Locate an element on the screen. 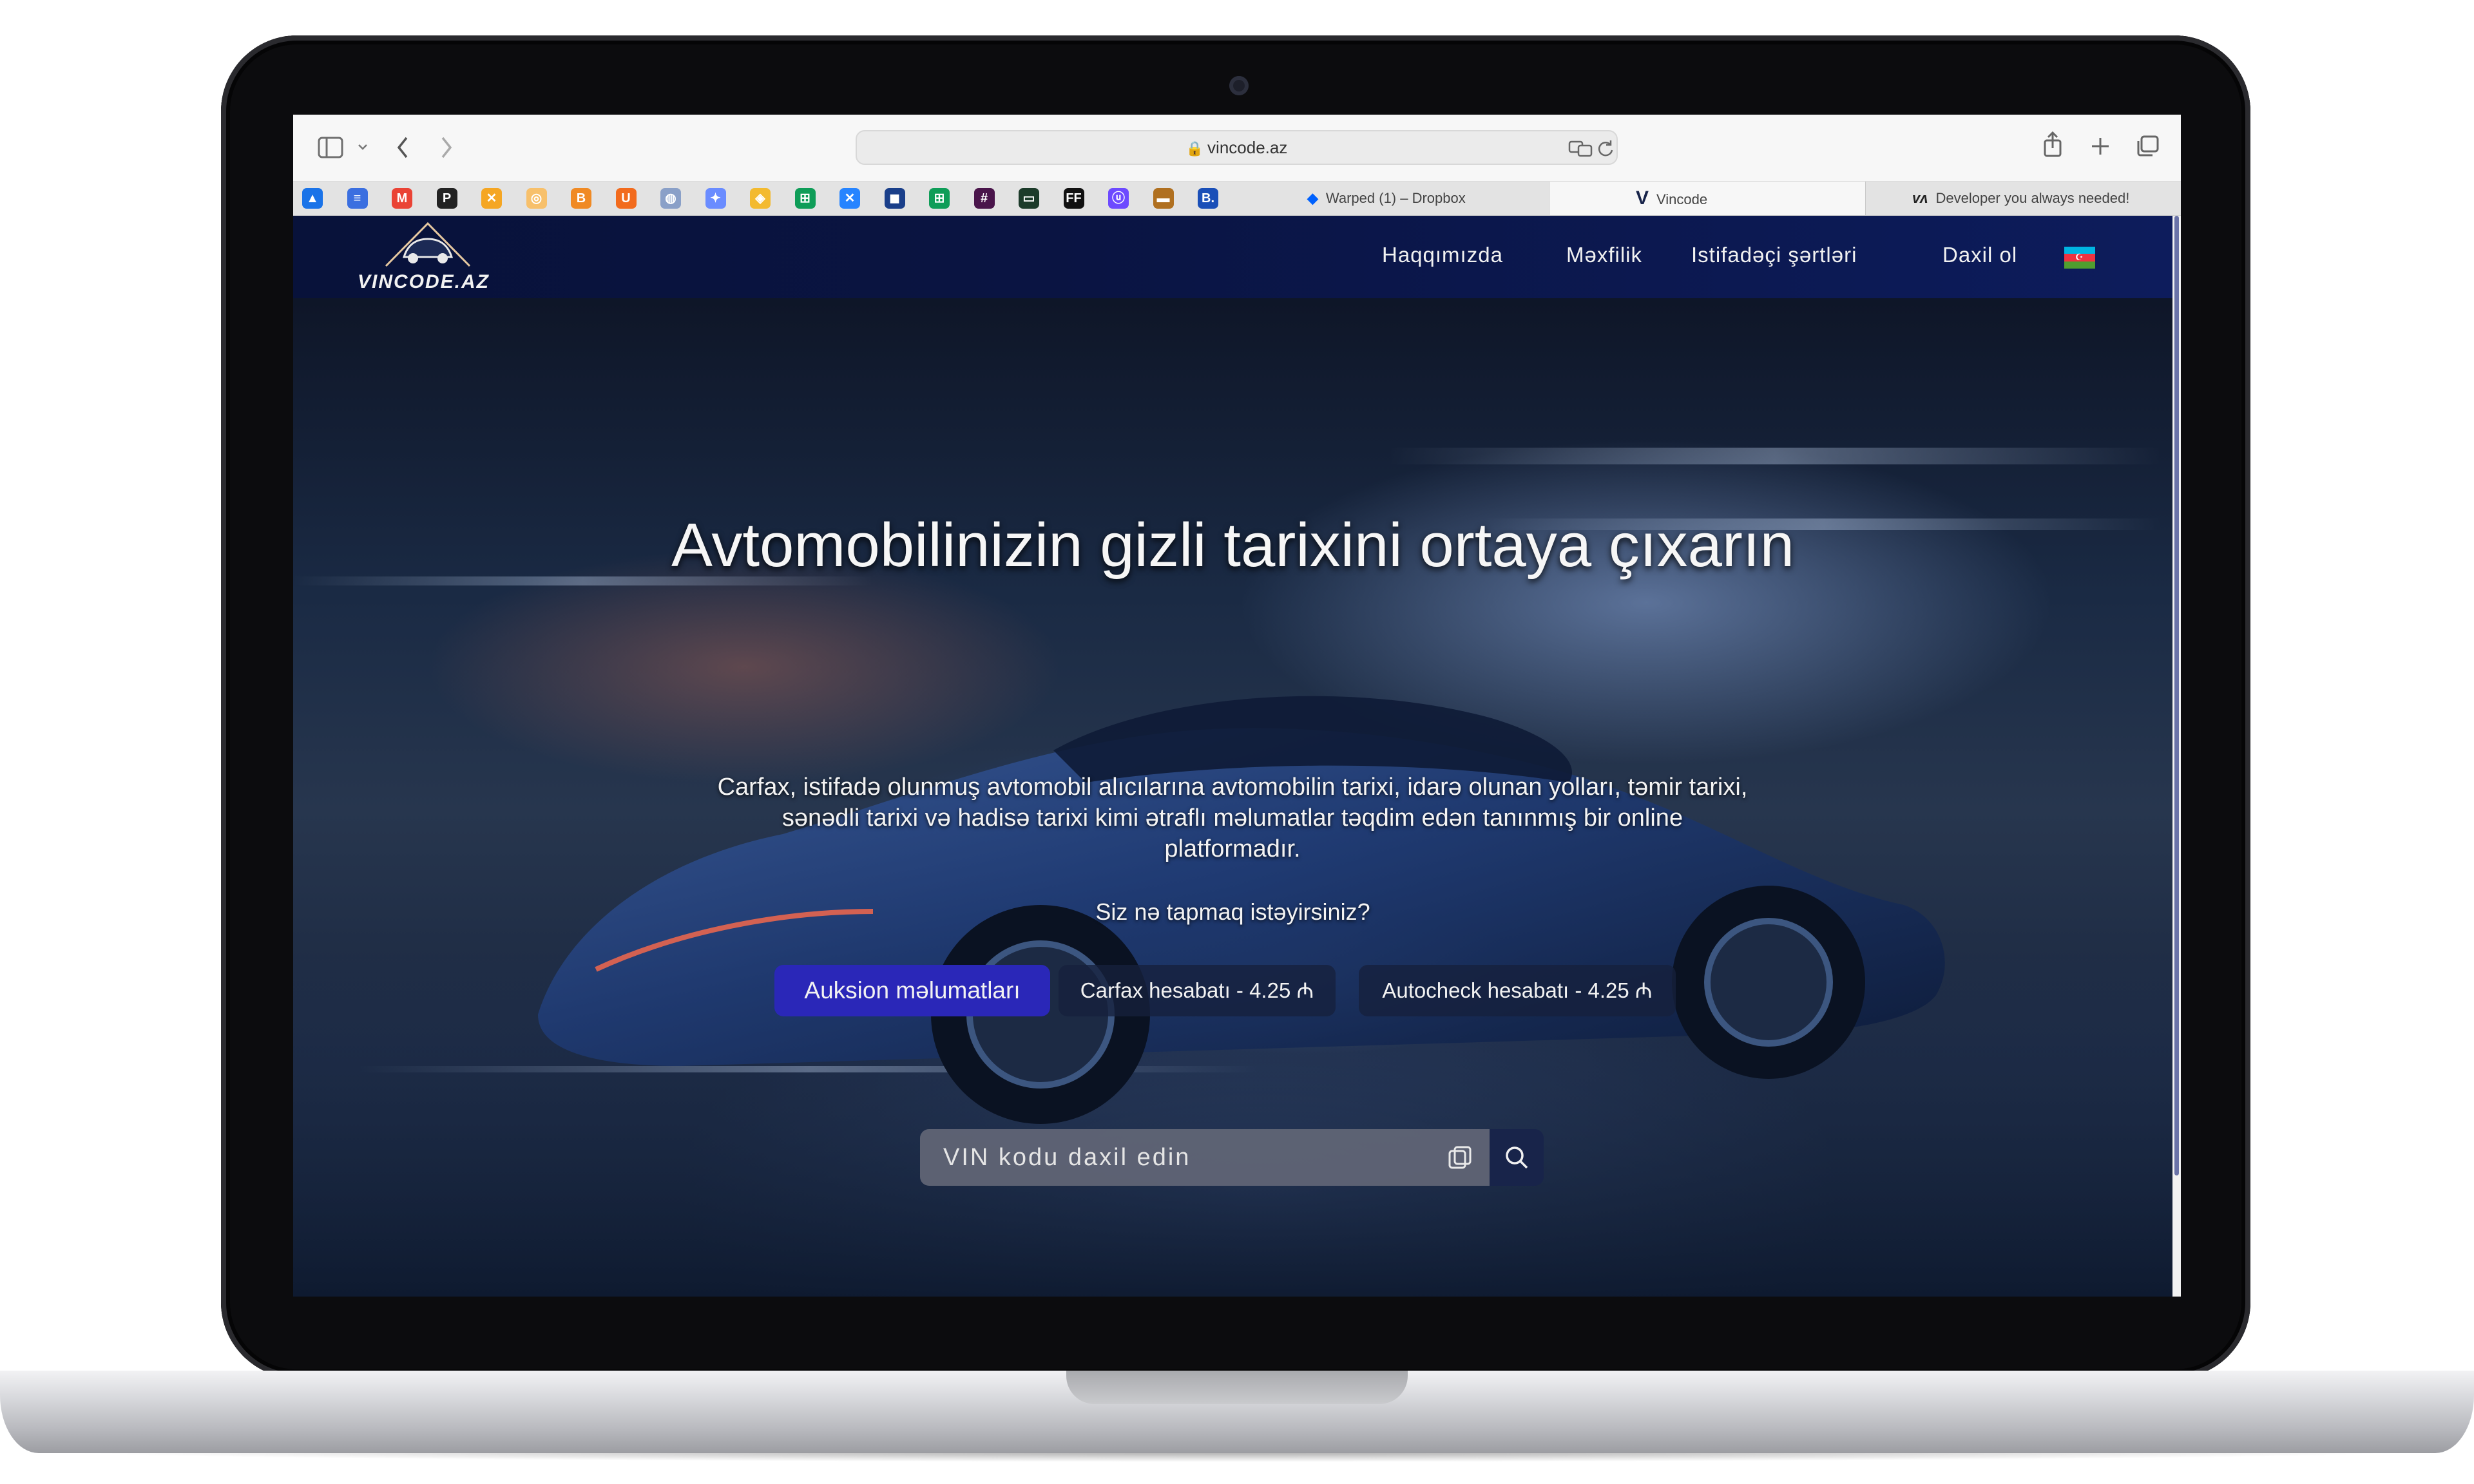 Image resolution: width=2474 pixels, height=1484 pixels. nav-login: Daxil ol is located at coordinates (1979, 255).